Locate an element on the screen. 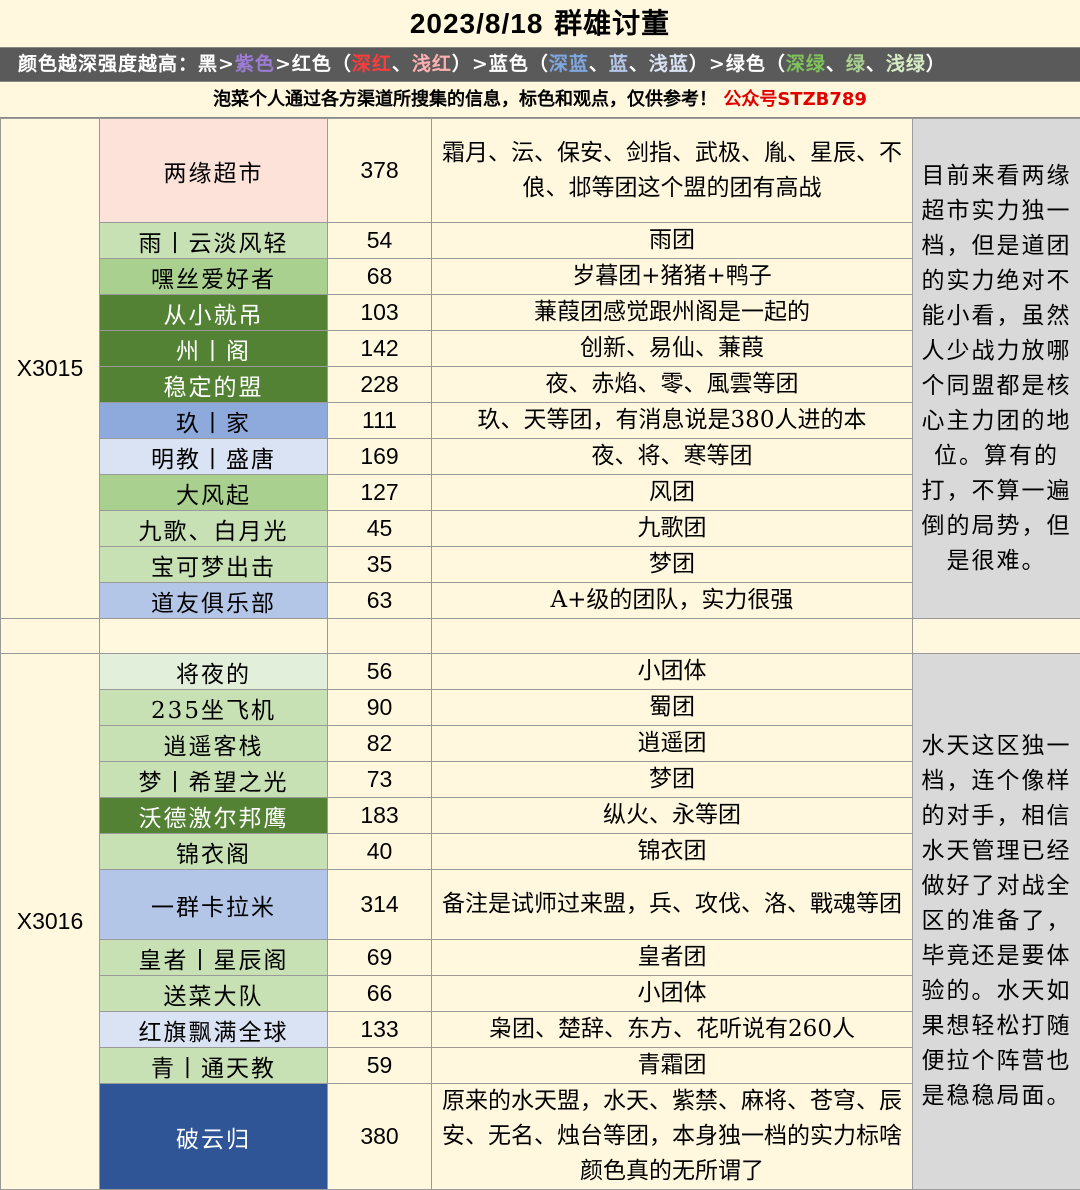  legend-green: ）>绿色（ is located at coordinates (737, 64).